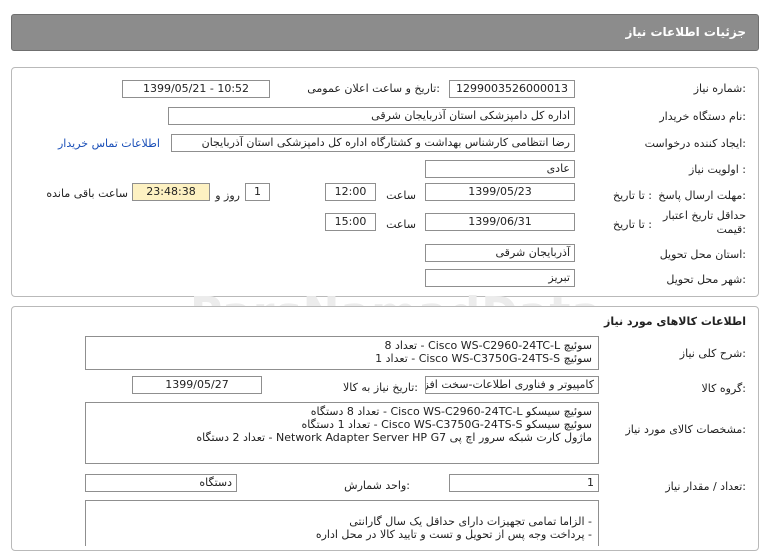  Describe the element at coordinates (675, 321) in the screenshot. I see `goods-section-title: اطلاعات کالاهای مورد نیاز` at that location.